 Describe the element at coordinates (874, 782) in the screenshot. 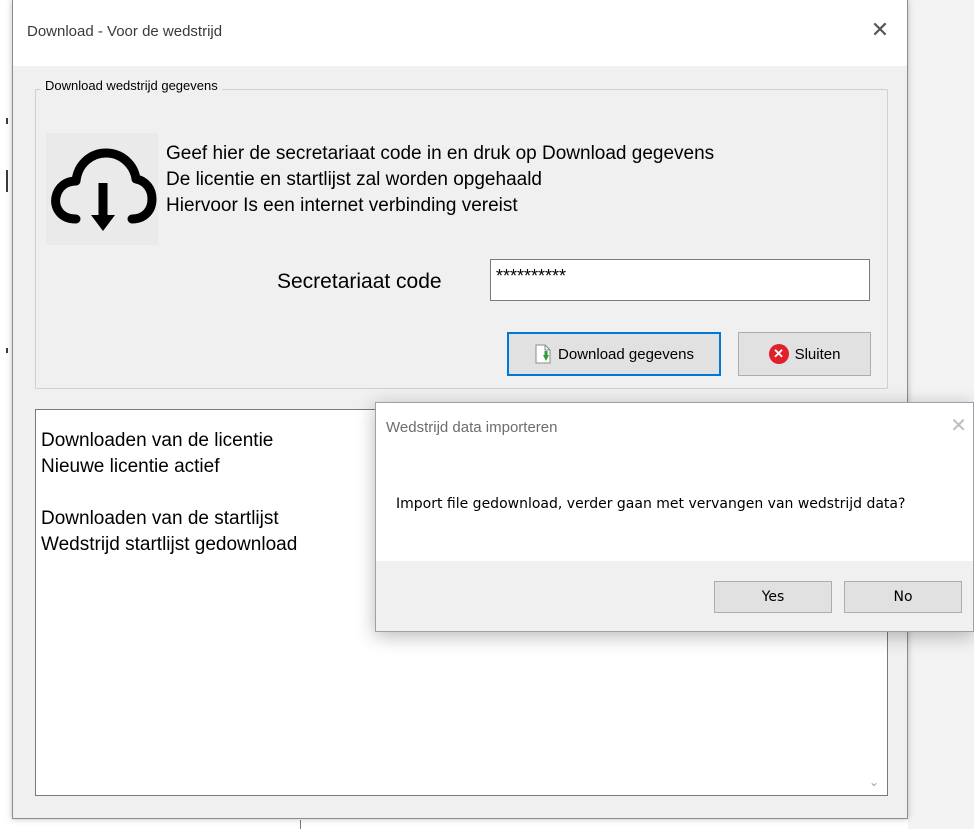

I see `scroll-down-arrow-icon: ⌄` at that location.